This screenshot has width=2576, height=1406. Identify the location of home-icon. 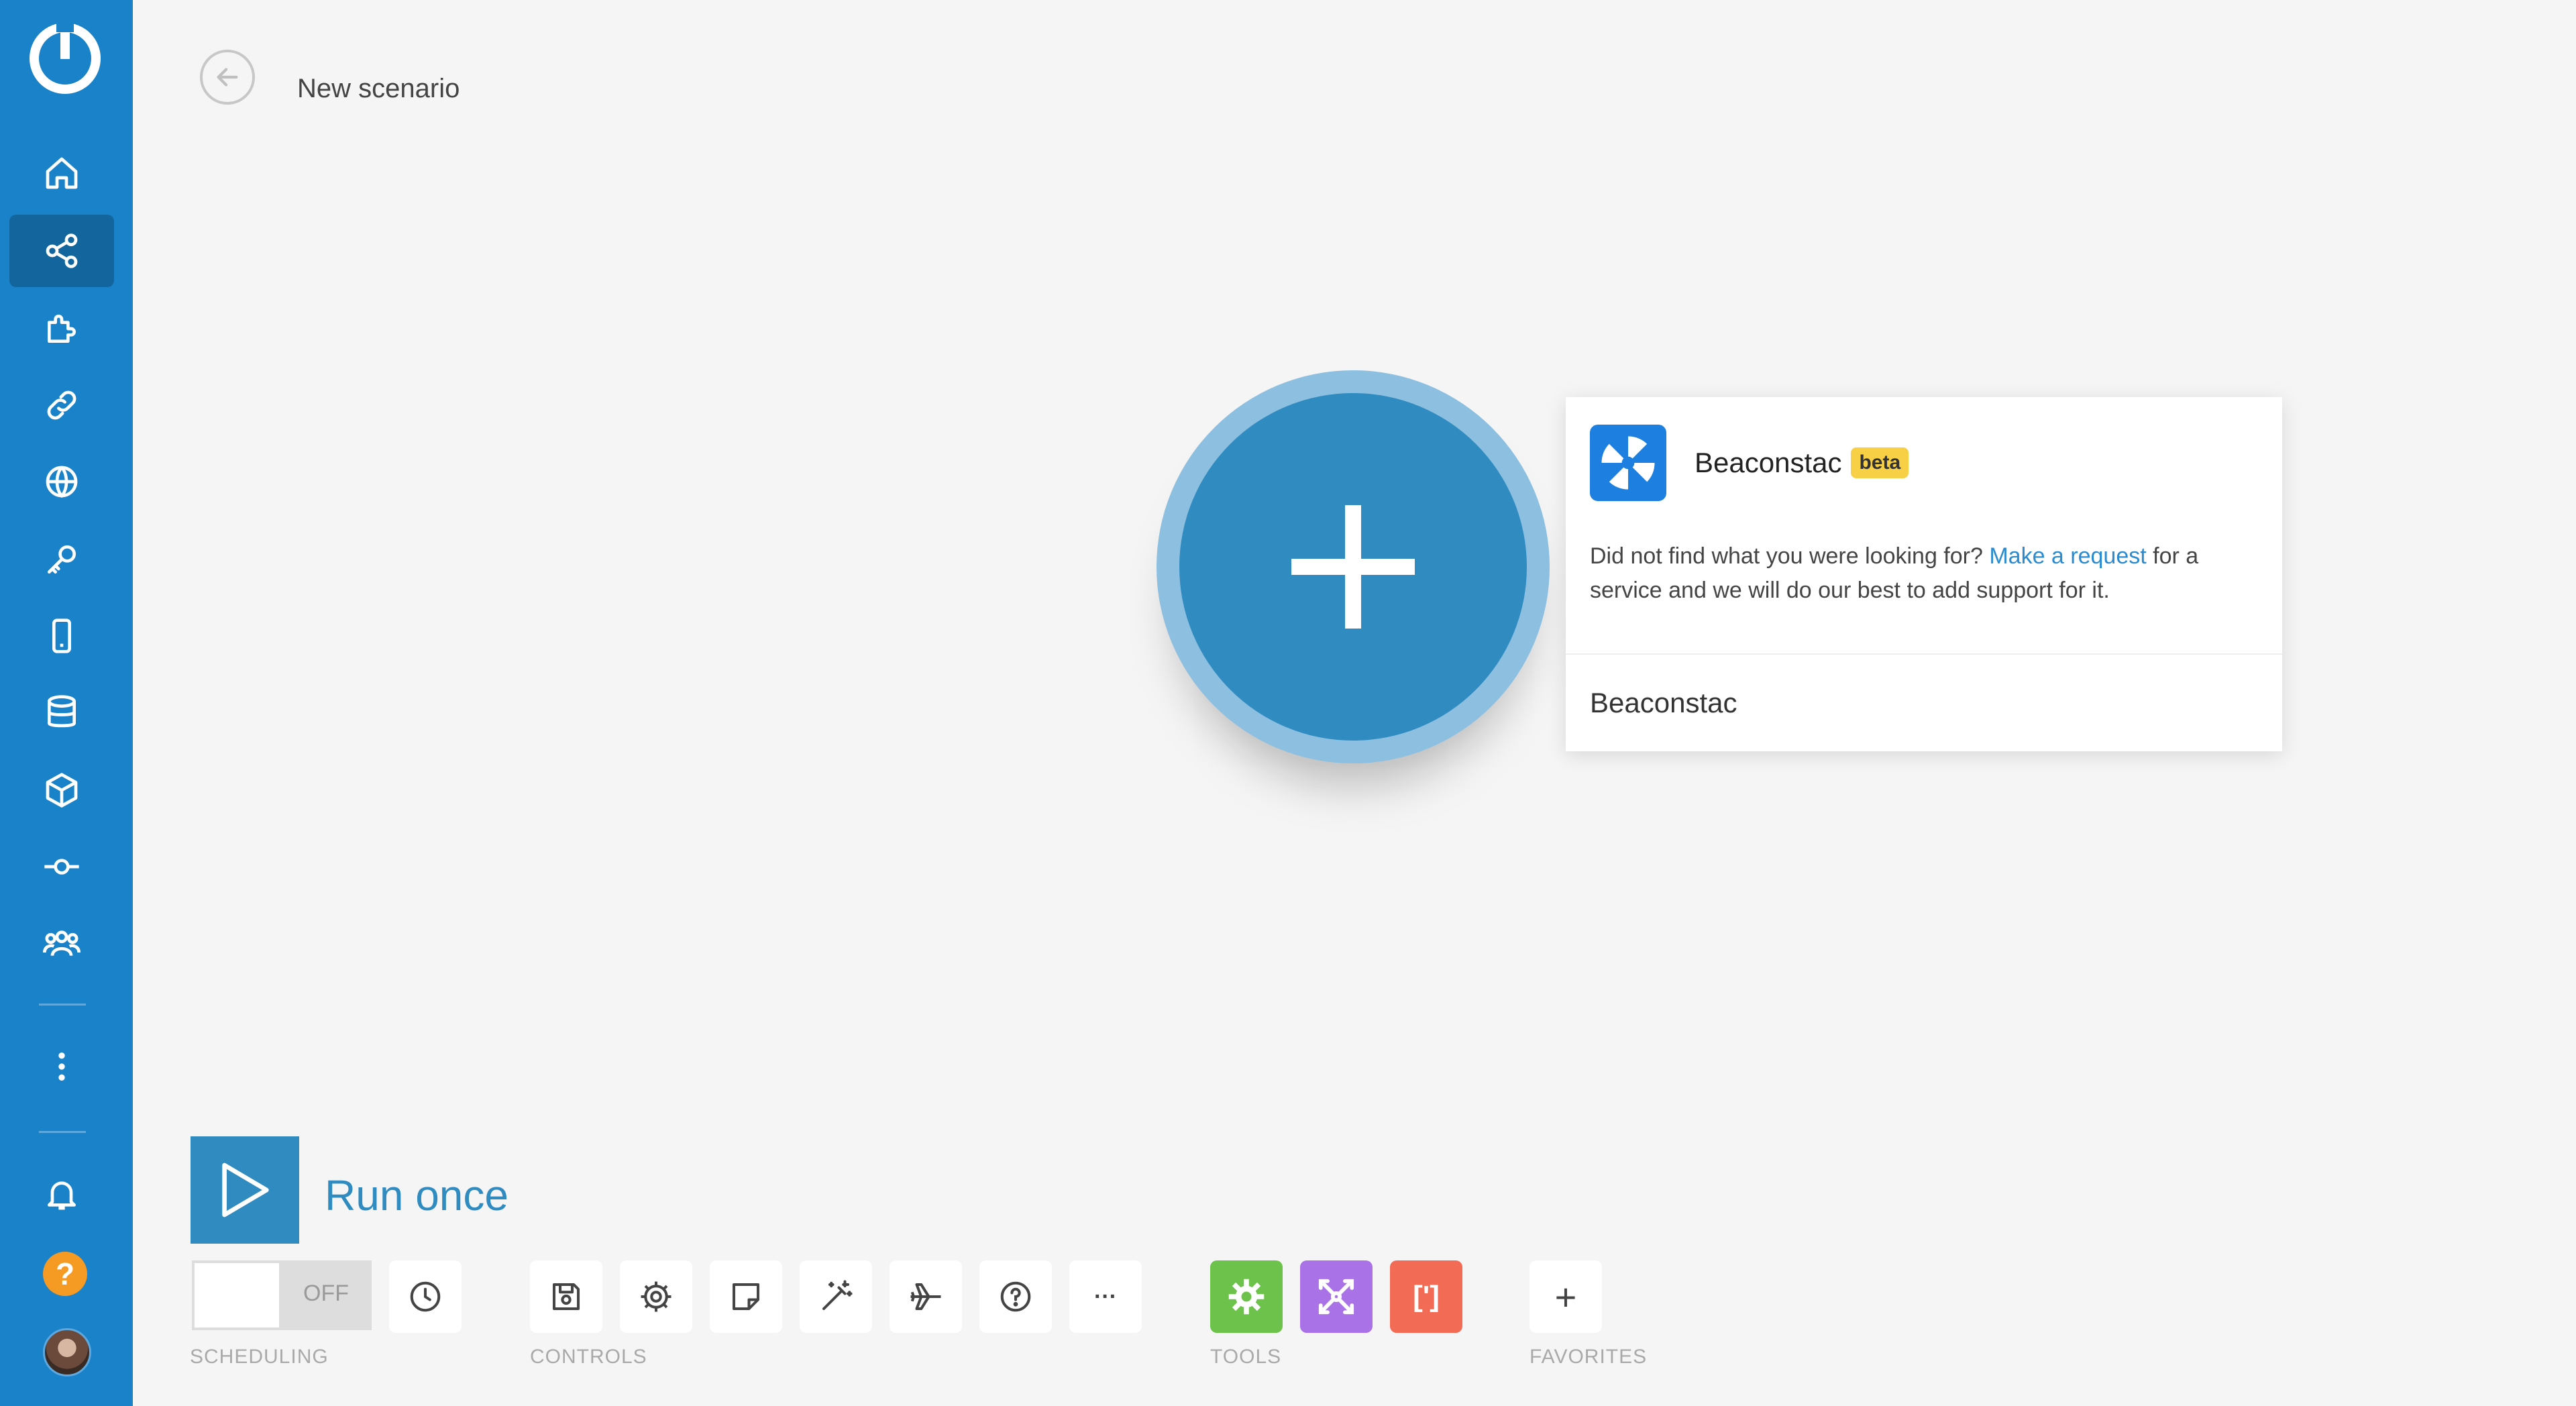
(62, 173).